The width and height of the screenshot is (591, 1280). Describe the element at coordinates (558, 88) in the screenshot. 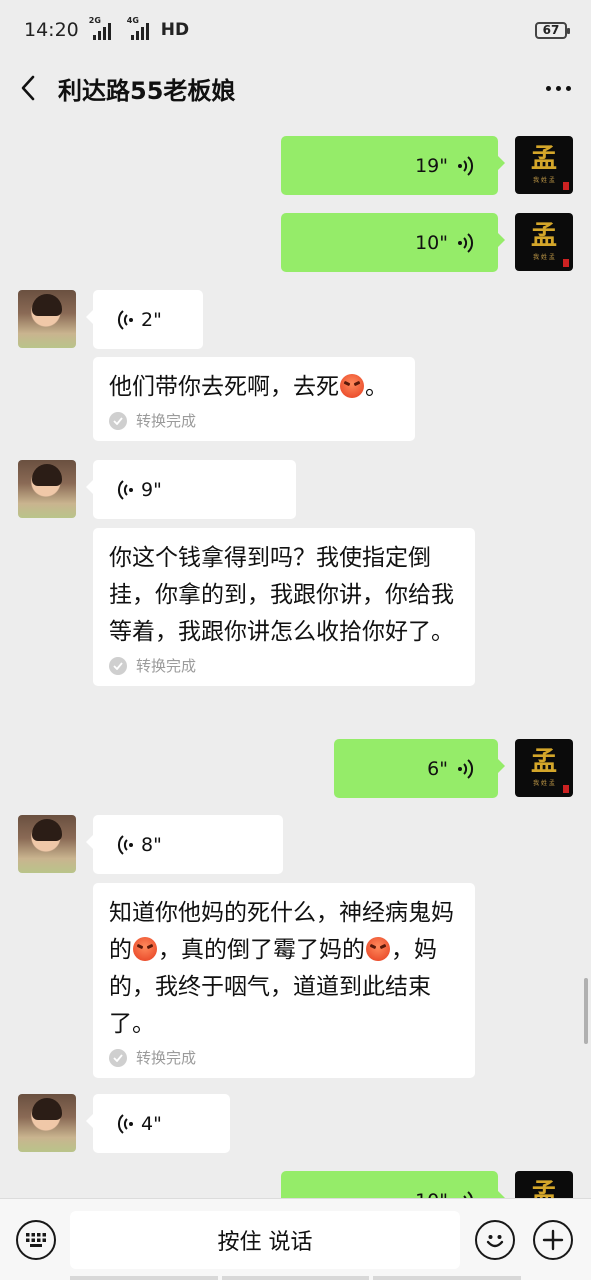

I see `more-icon` at that location.